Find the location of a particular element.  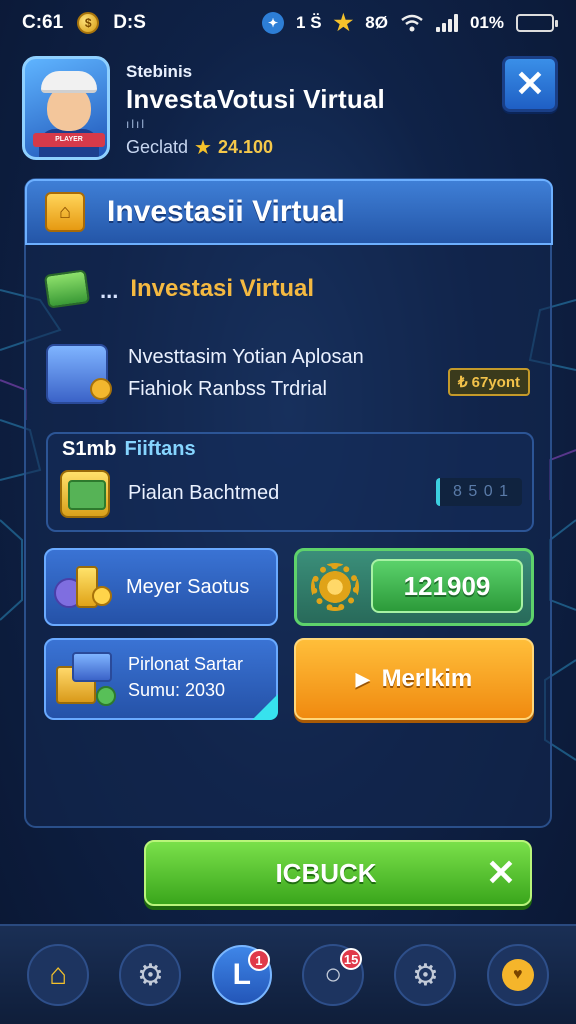

chat-icon: ○ is located at coordinates (333, 974).